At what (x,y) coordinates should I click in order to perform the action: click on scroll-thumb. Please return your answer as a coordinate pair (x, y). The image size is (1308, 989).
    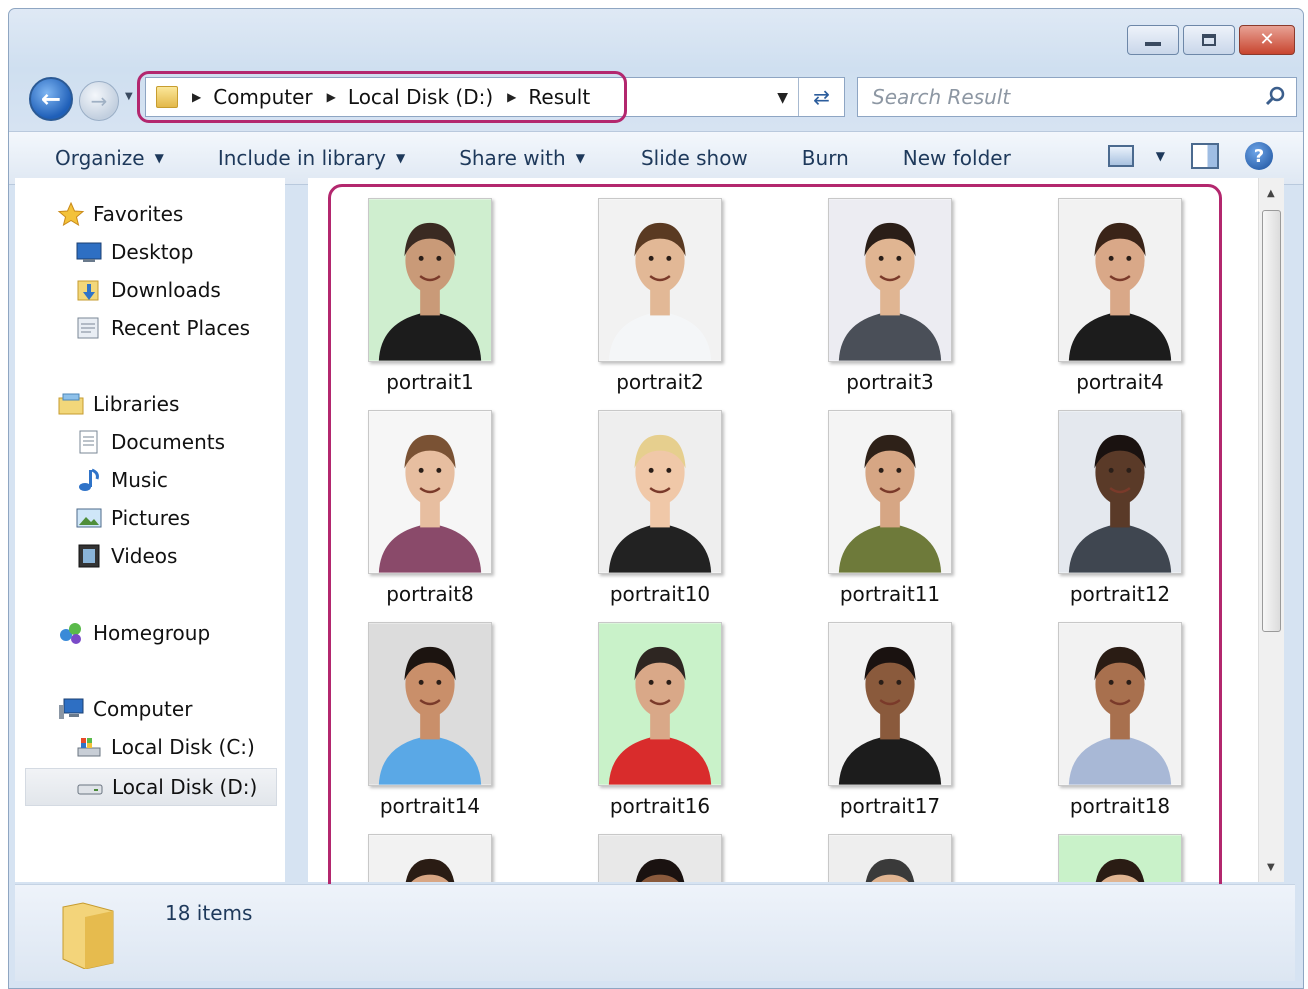
    Looking at the image, I should click on (1271, 421).